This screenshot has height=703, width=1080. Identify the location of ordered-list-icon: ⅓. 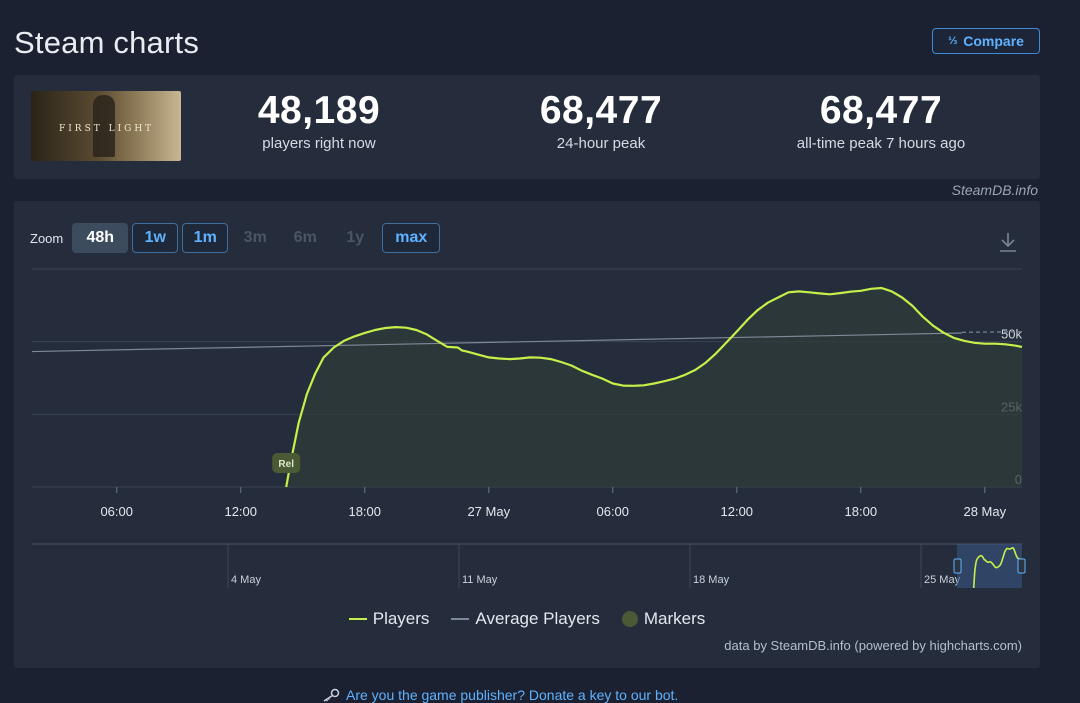
(953, 41).